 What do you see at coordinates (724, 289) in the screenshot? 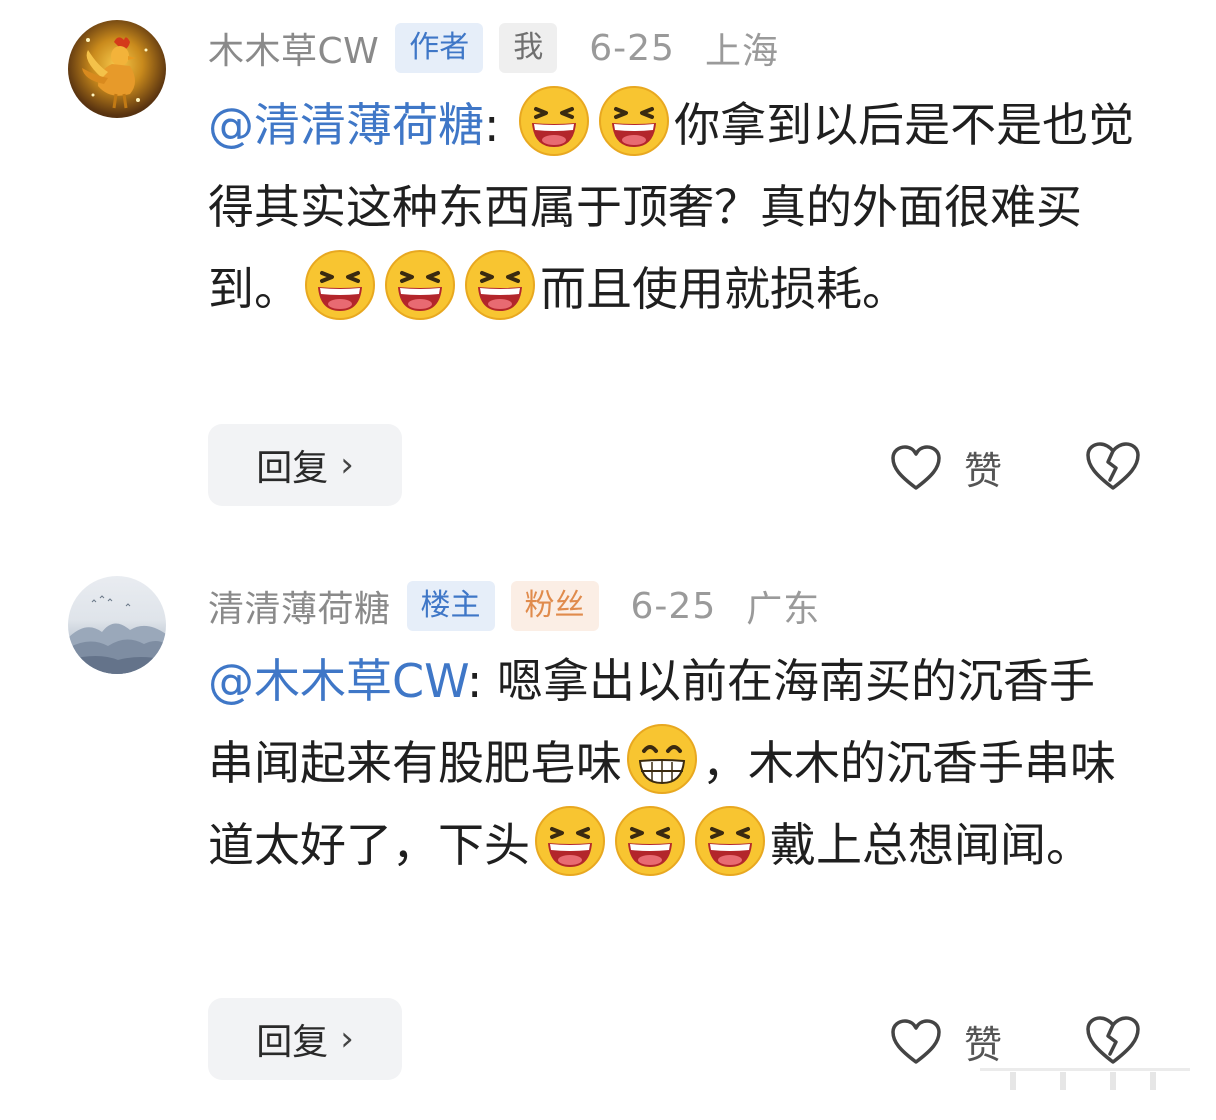
I see `comment-text-part: 而且使用就损耗。` at bounding box center [724, 289].